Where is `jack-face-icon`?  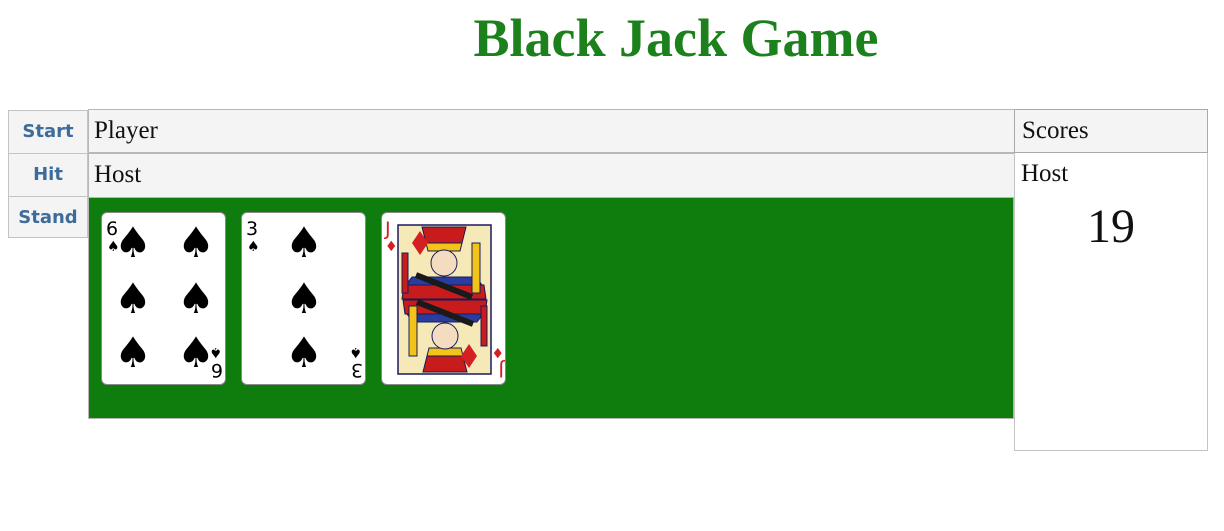 jack-face-icon is located at coordinates (444, 299).